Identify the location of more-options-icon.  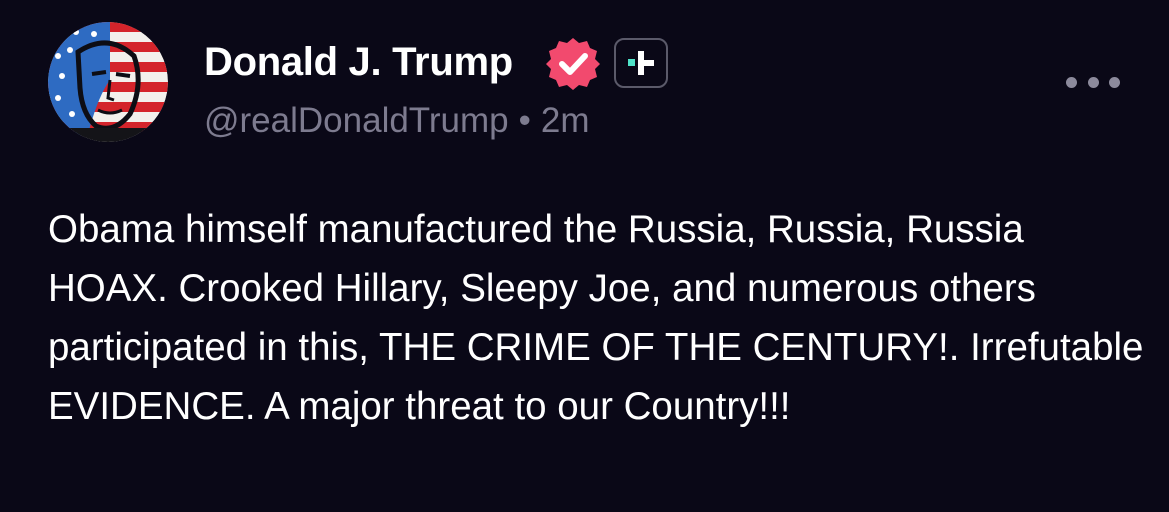
(1093, 82).